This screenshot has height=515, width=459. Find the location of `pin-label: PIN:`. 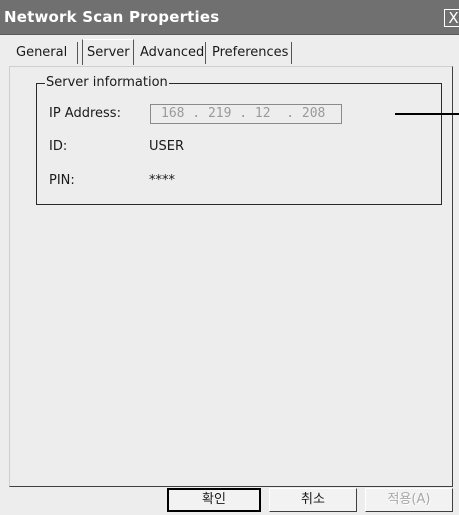

pin-label: PIN: is located at coordinates (62, 180).